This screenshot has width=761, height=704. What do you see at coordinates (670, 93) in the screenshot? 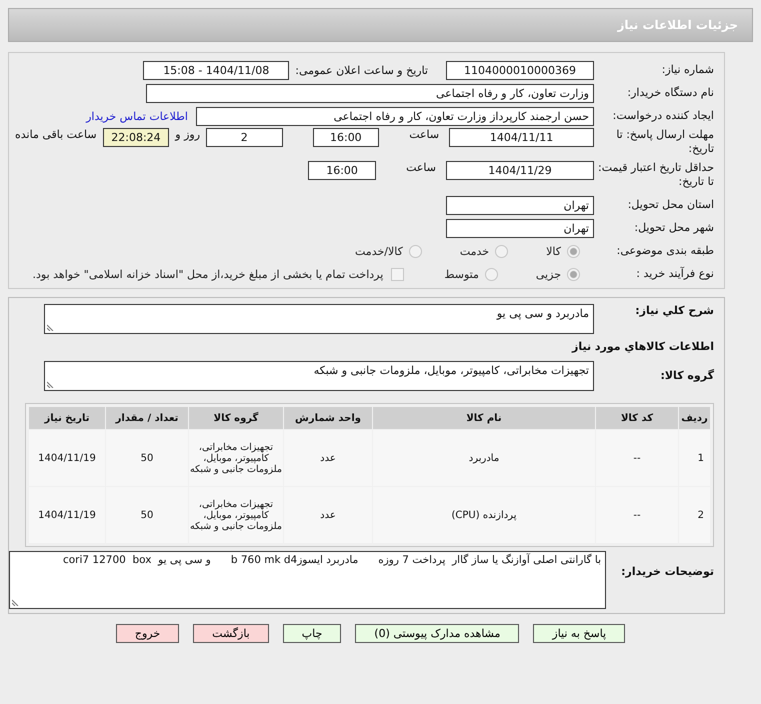
I see `field-label: نام دستگاه خریدار:` at bounding box center [670, 93].